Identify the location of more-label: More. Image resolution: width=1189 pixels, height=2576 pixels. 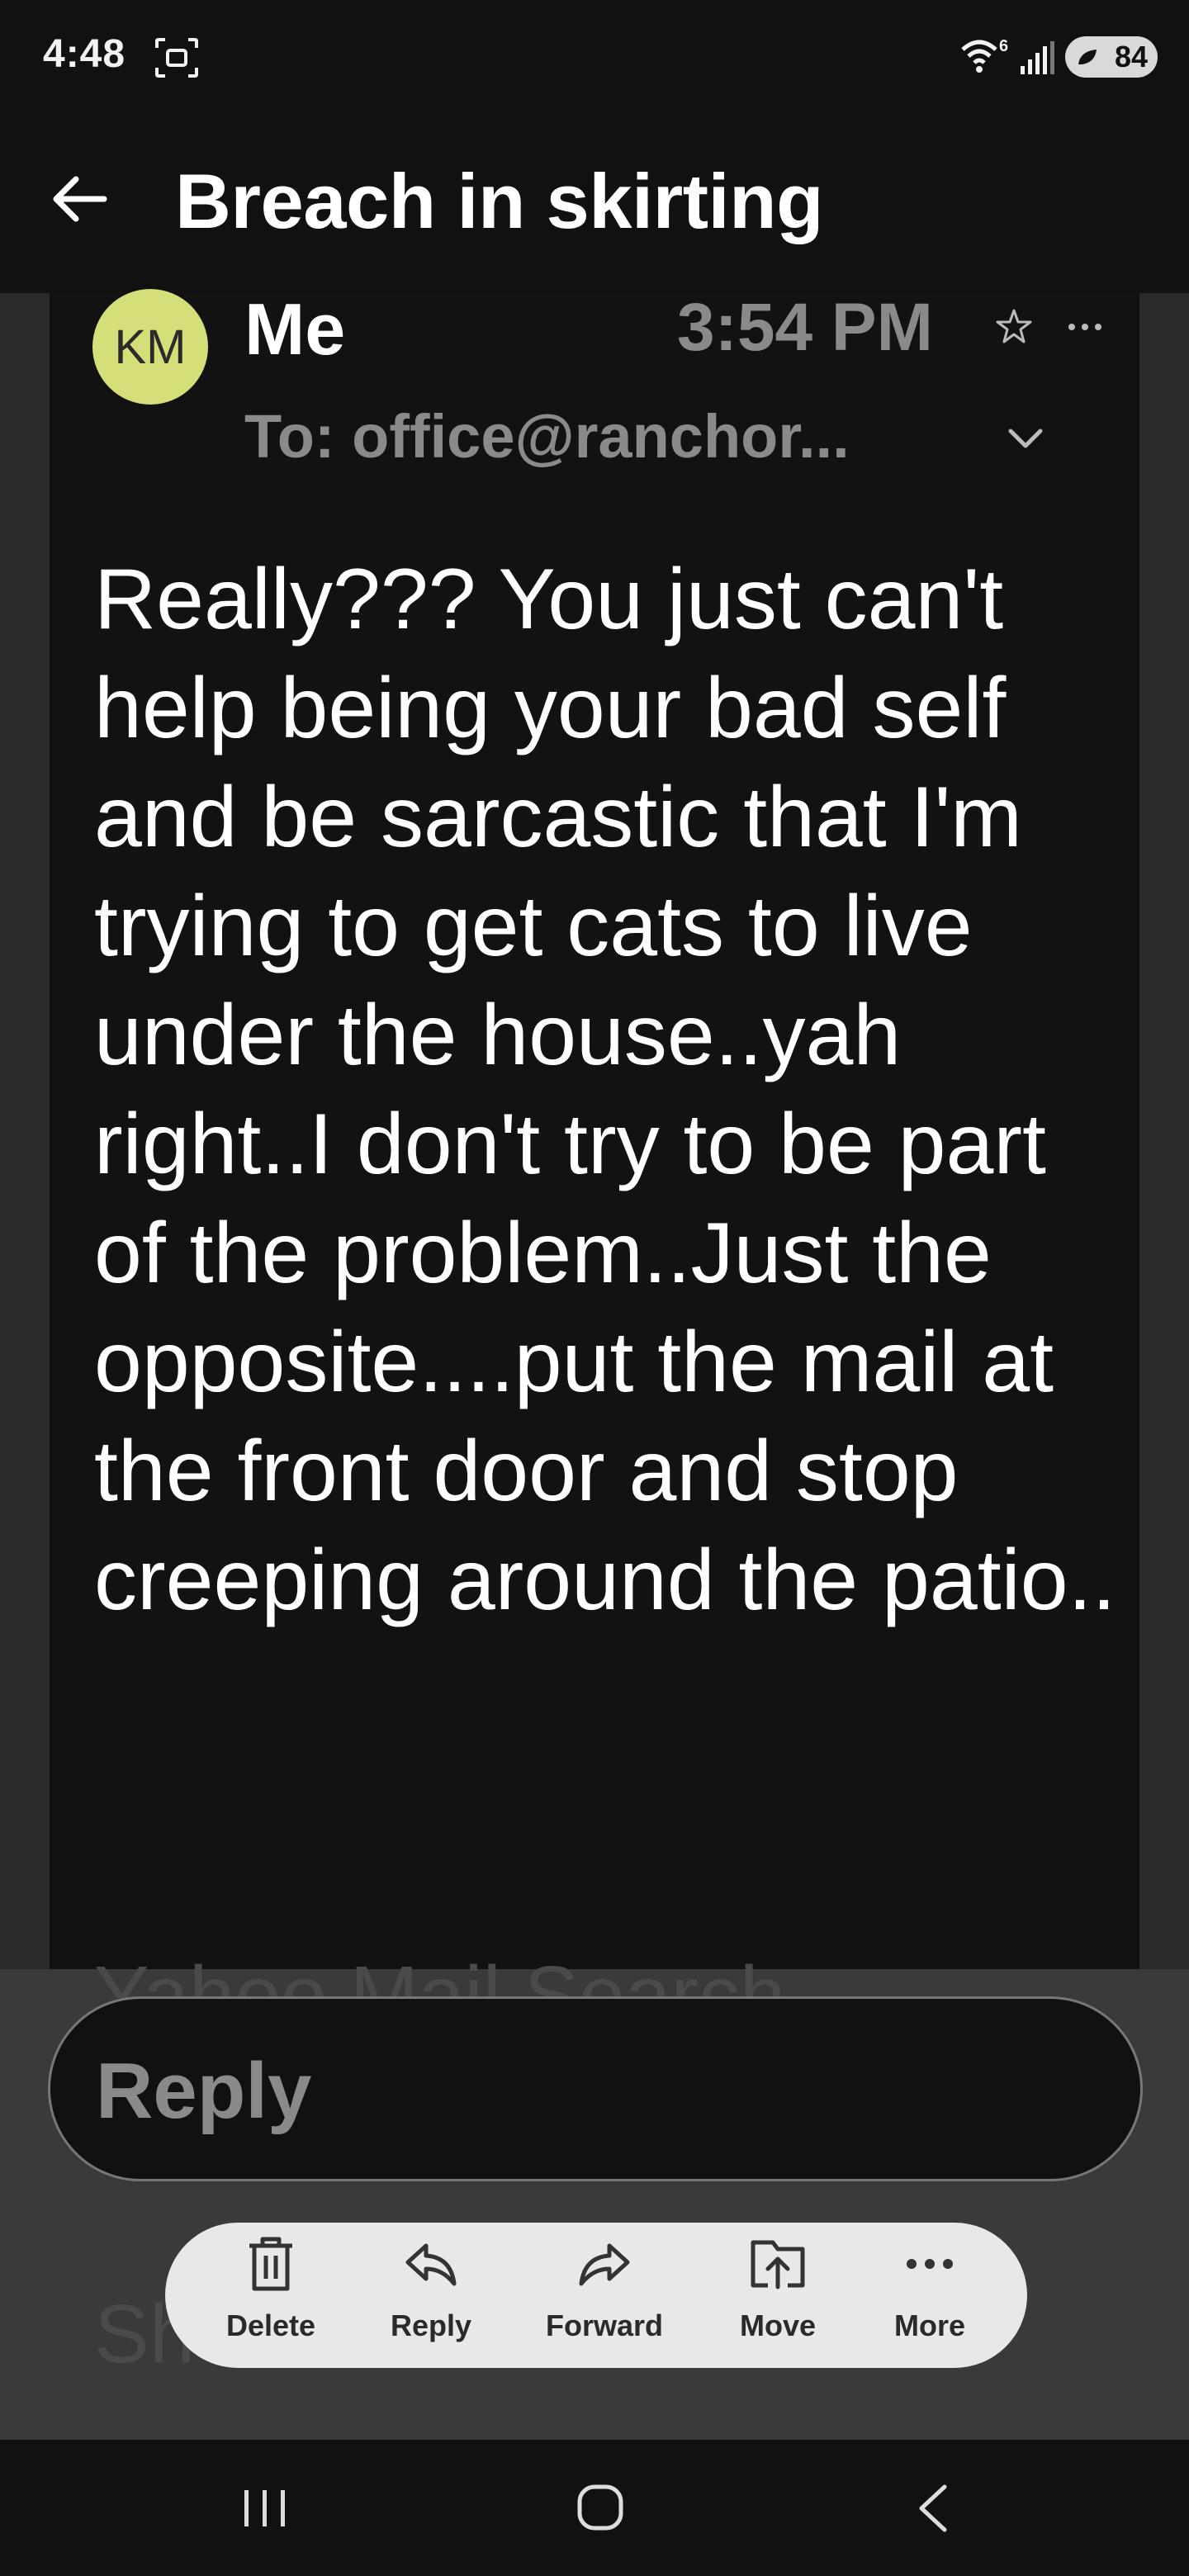
(929, 2325).